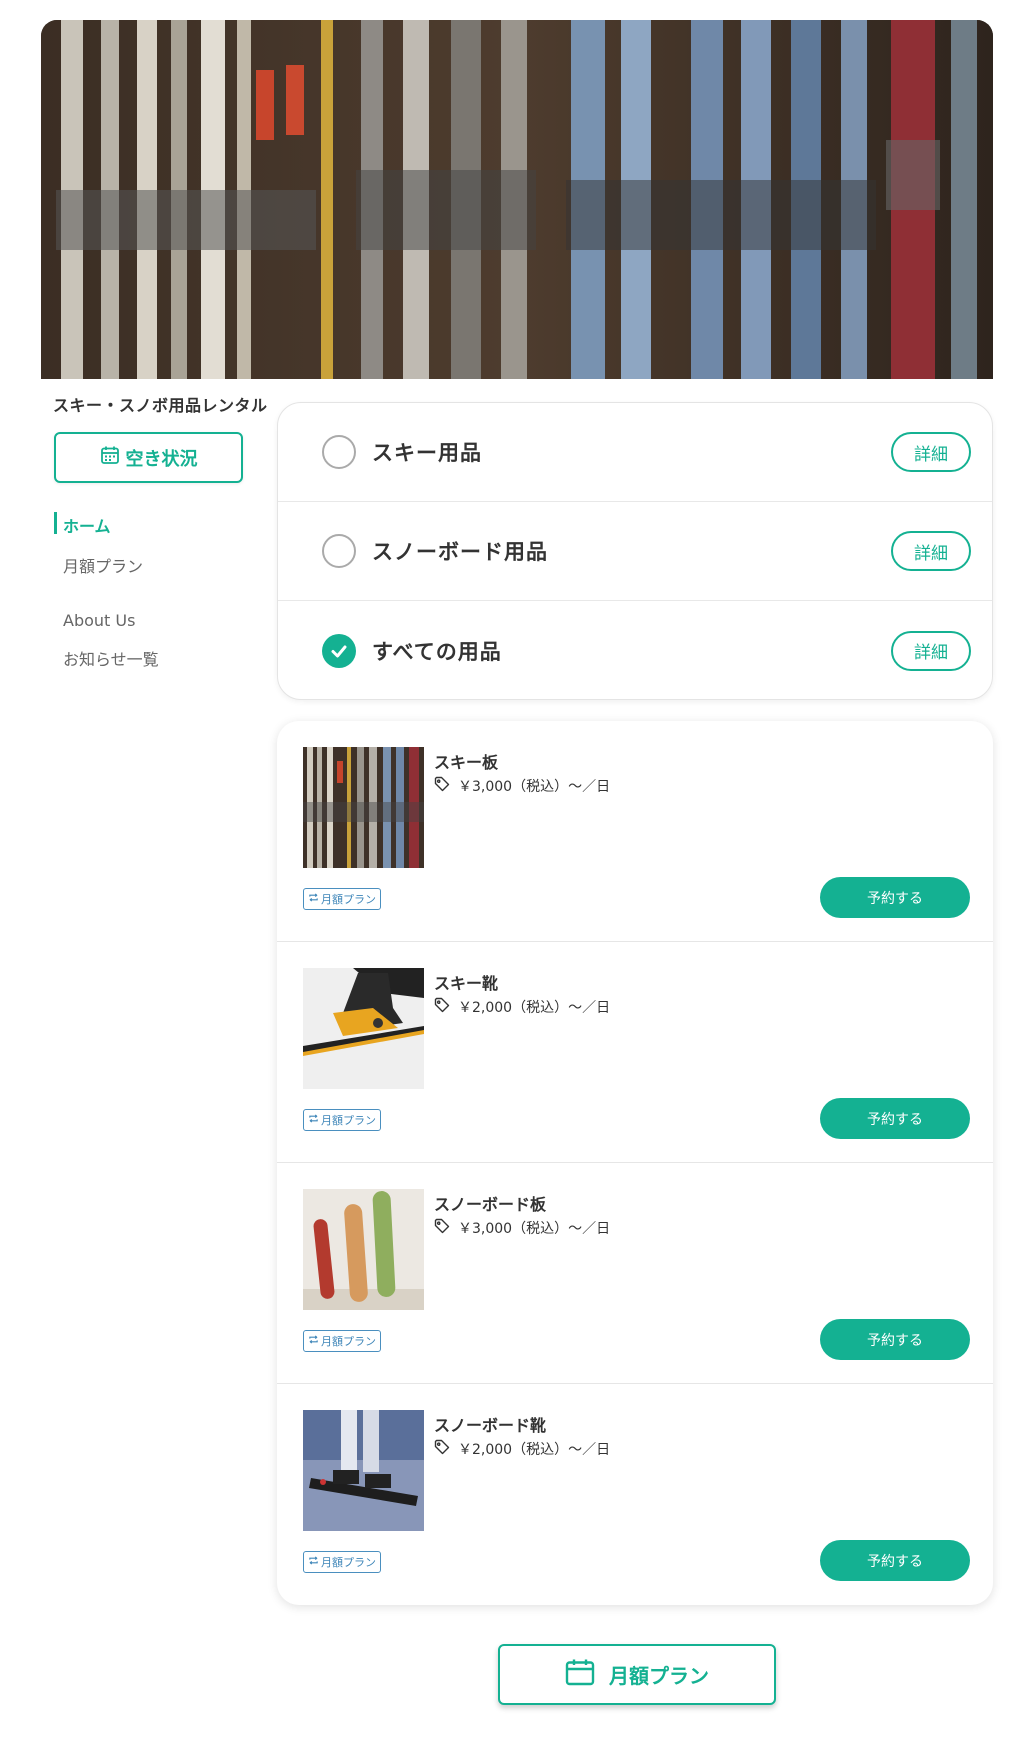 The height and width of the screenshot is (1747, 1036). I want to click on product-item: スキー板 ￥3,000（税込）〜／日 月額プラン 予約する, so click(635, 831).